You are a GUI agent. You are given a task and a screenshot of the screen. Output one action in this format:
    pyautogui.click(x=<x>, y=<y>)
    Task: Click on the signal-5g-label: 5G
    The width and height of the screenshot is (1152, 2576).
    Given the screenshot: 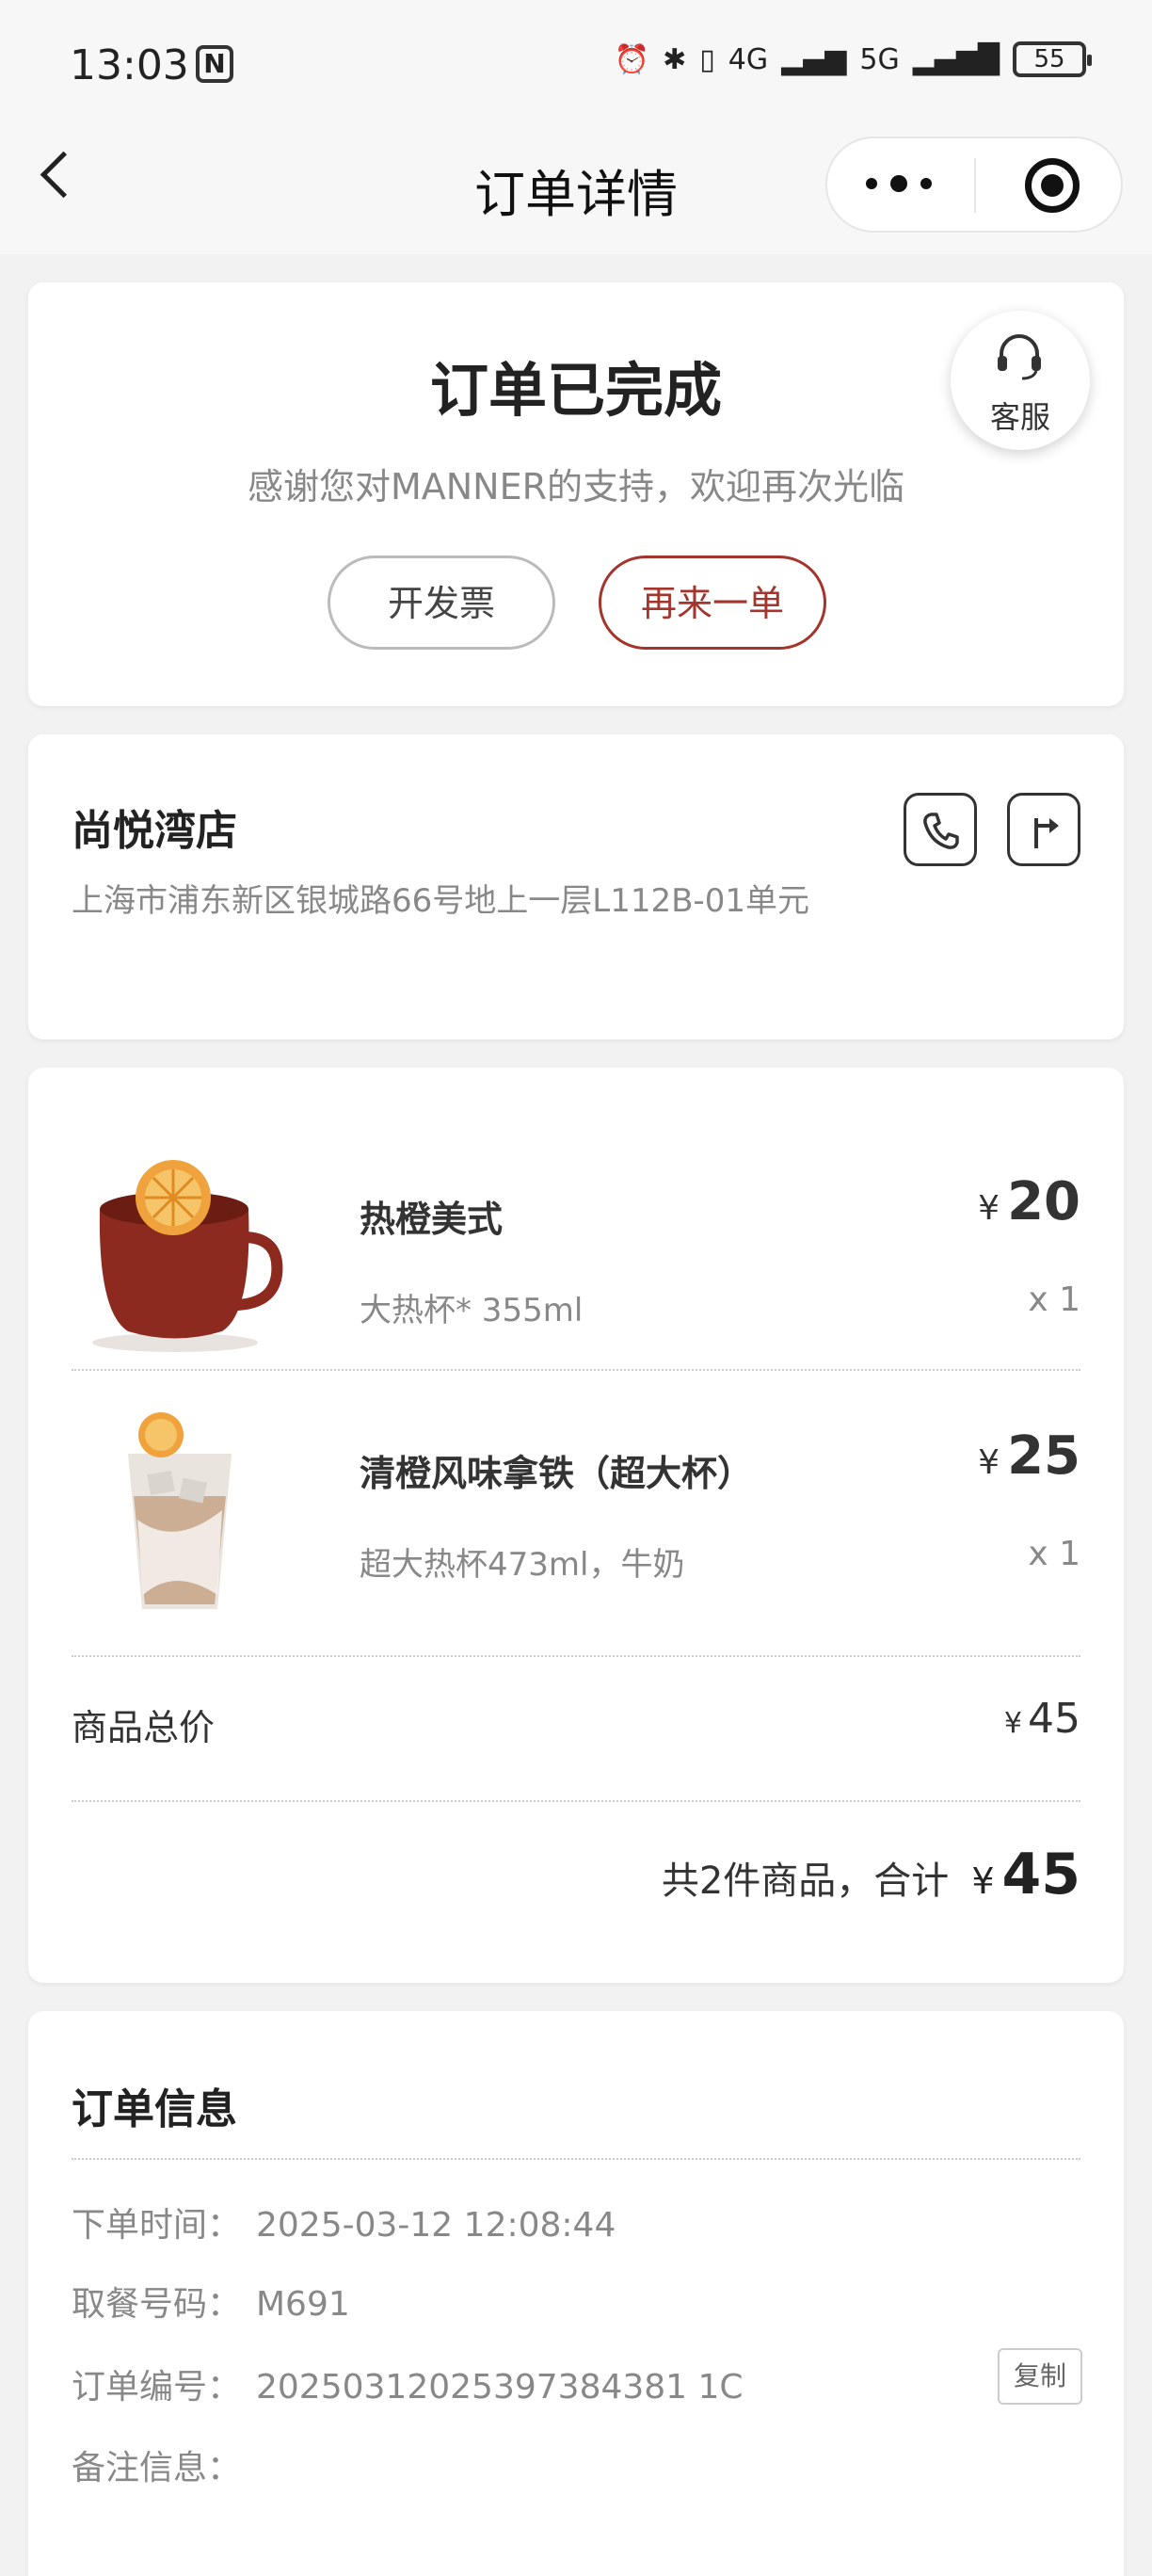 What is the action you would take?
    pyautogui.click(x=879, y=59)
    